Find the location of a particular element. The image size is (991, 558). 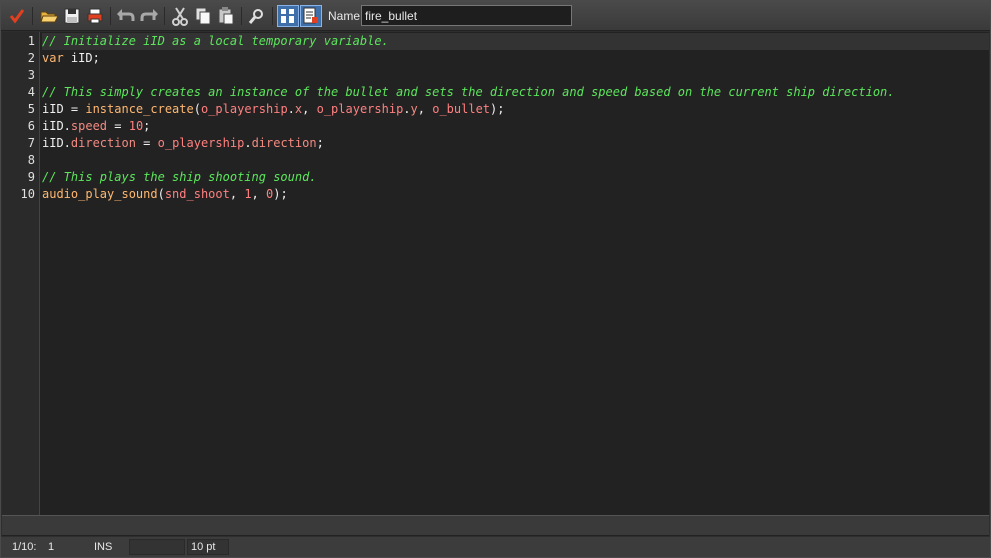

code-token: 1 is located at coordinates (248, 194).